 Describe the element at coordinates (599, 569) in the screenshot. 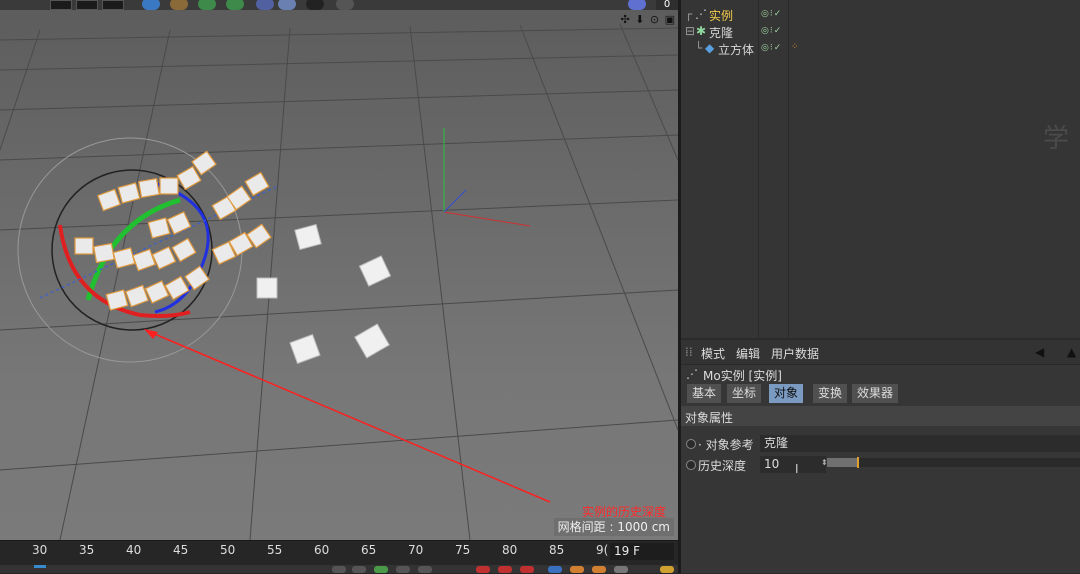

I see `rotate-key-icon` at that location.